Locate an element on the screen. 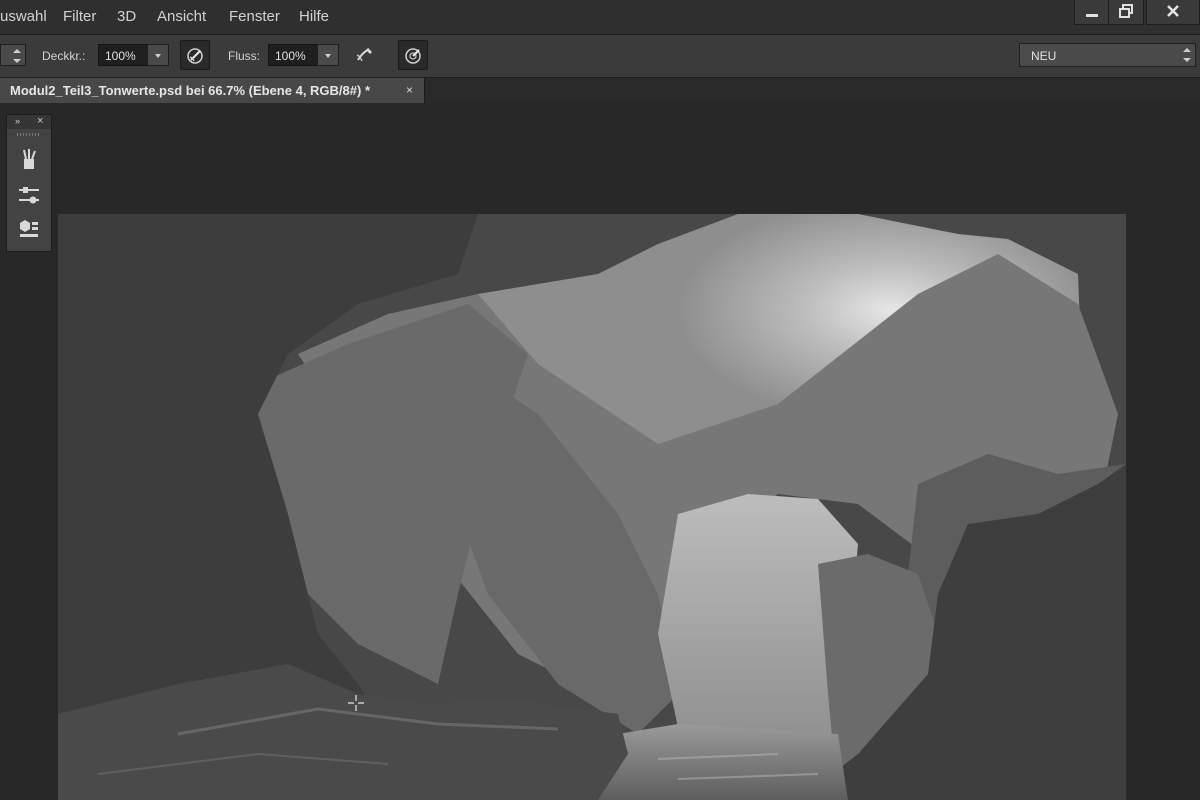 This screenshot has width=1200, height=800. restore-icon is located at coordinates (1126, 11).